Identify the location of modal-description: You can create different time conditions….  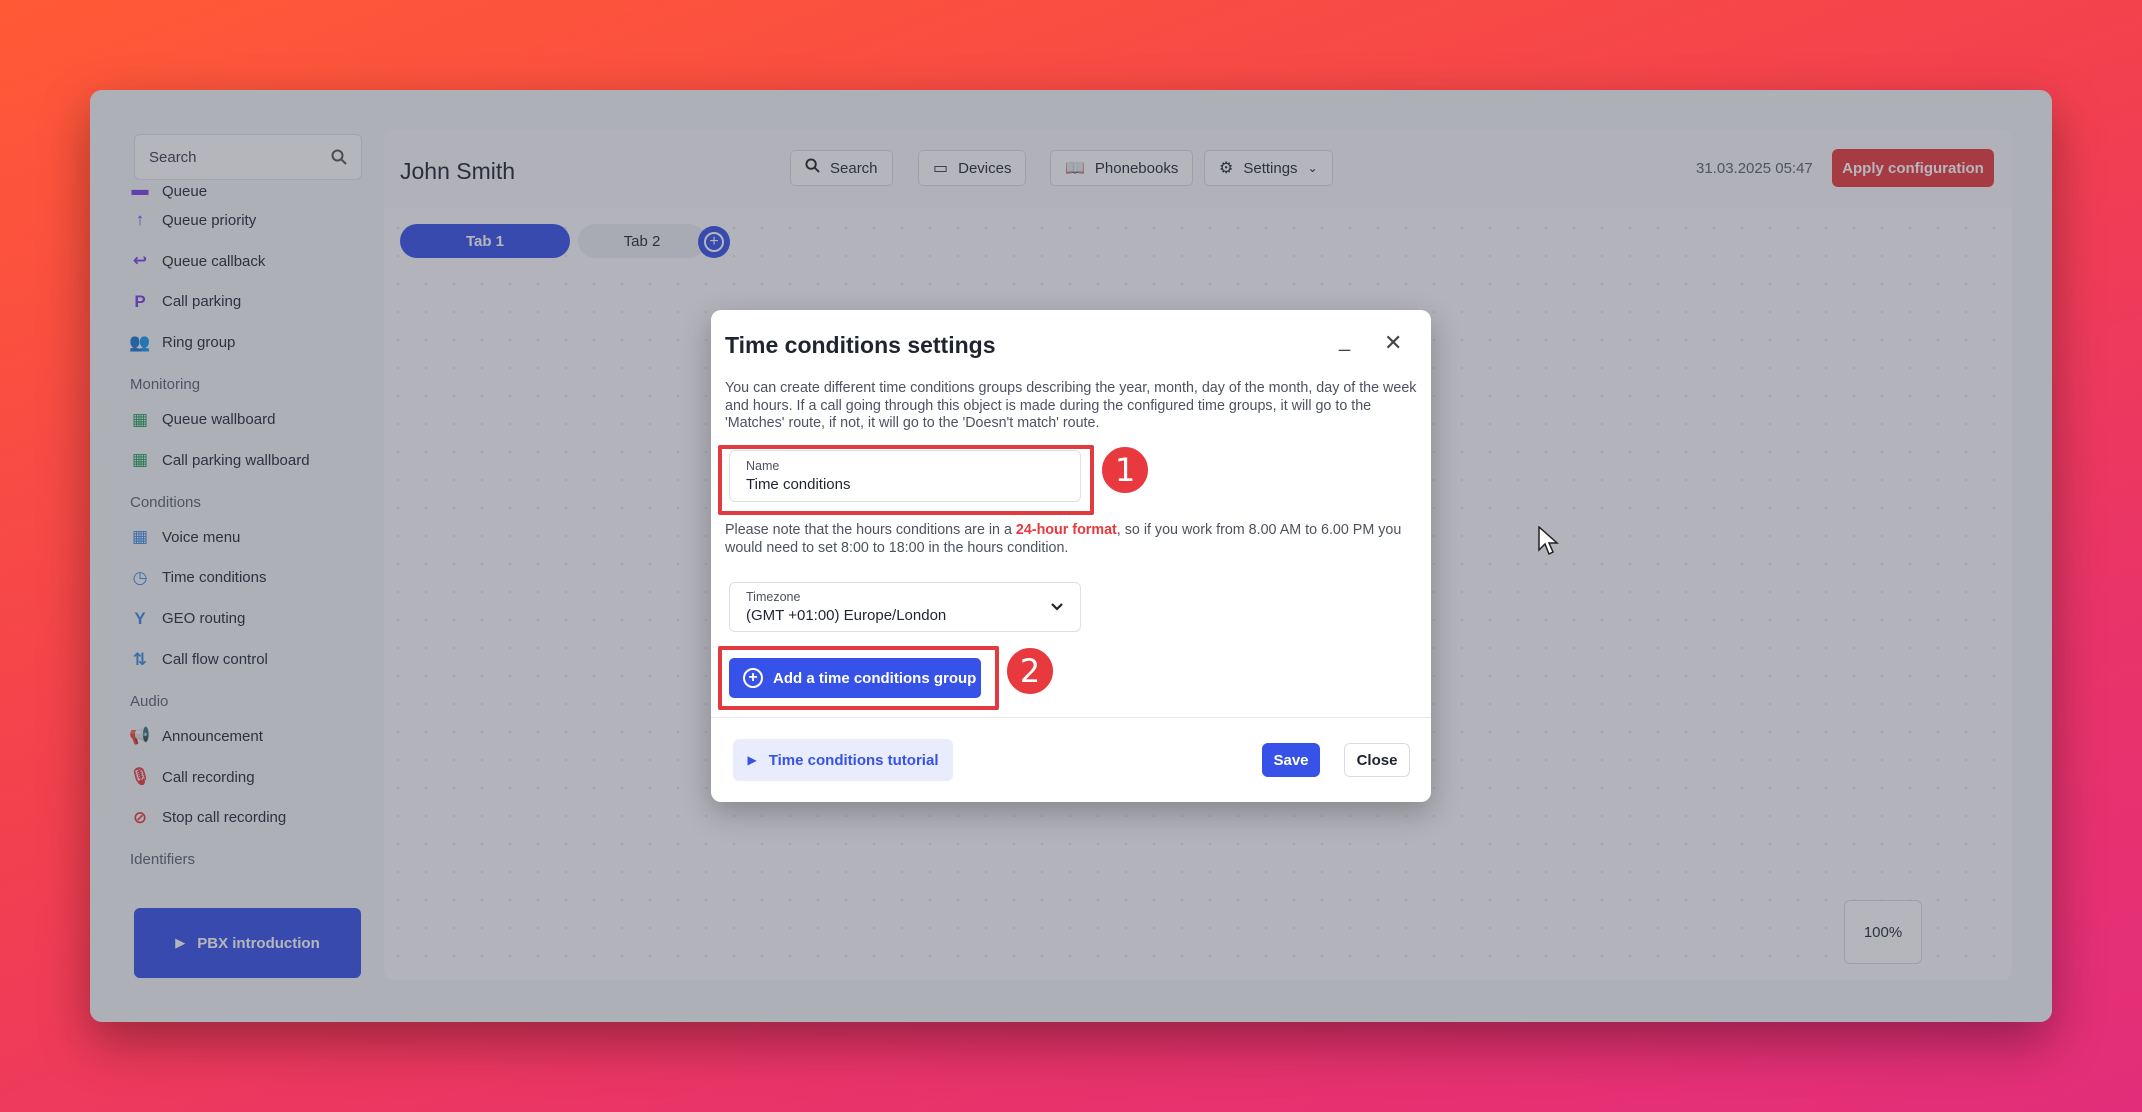
(1071, 405).